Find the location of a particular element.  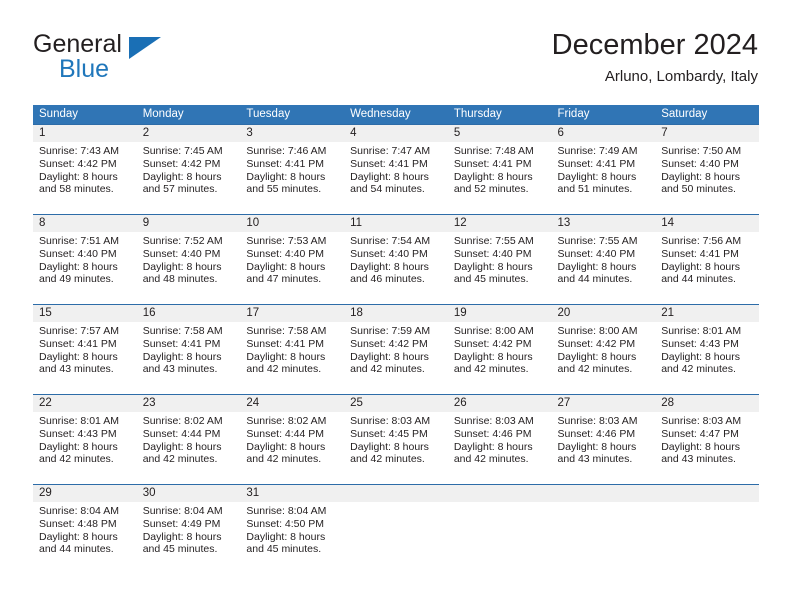

day-number: 3 is located at coordinates (292, 133).